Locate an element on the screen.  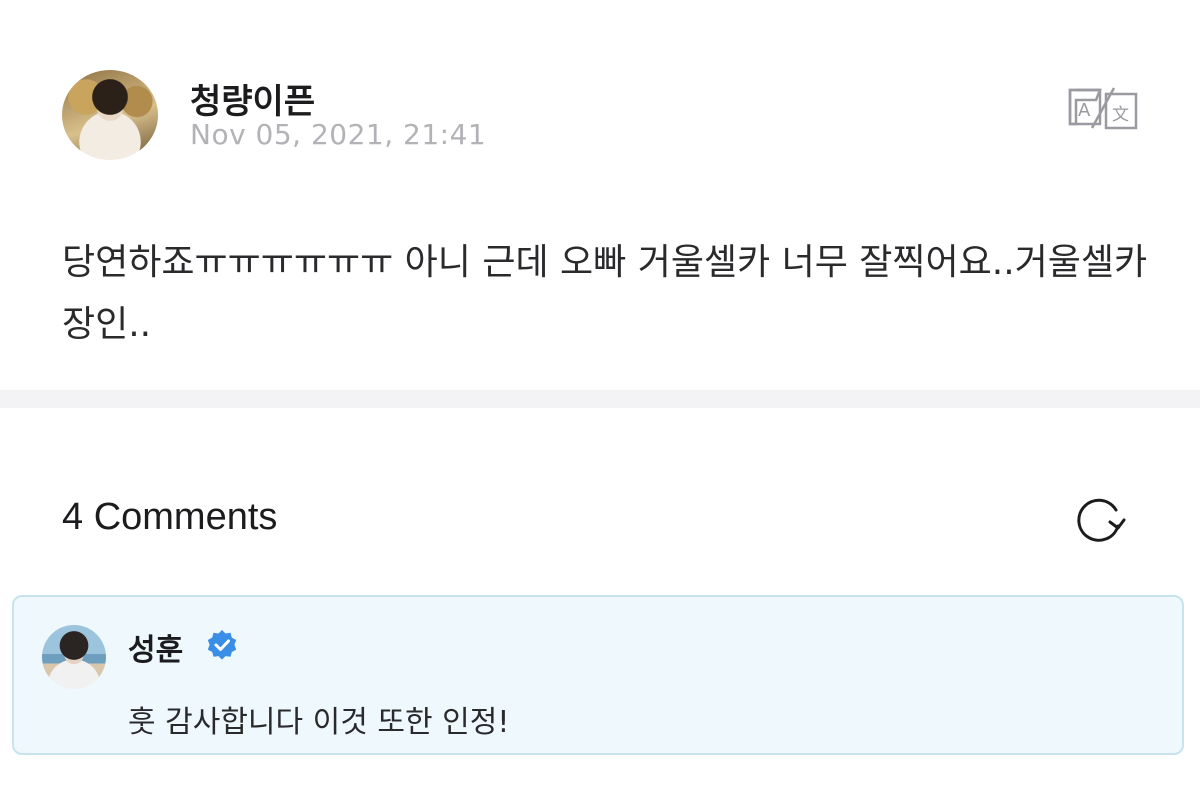
refresh-icon is located at coordinates (1101, 520).